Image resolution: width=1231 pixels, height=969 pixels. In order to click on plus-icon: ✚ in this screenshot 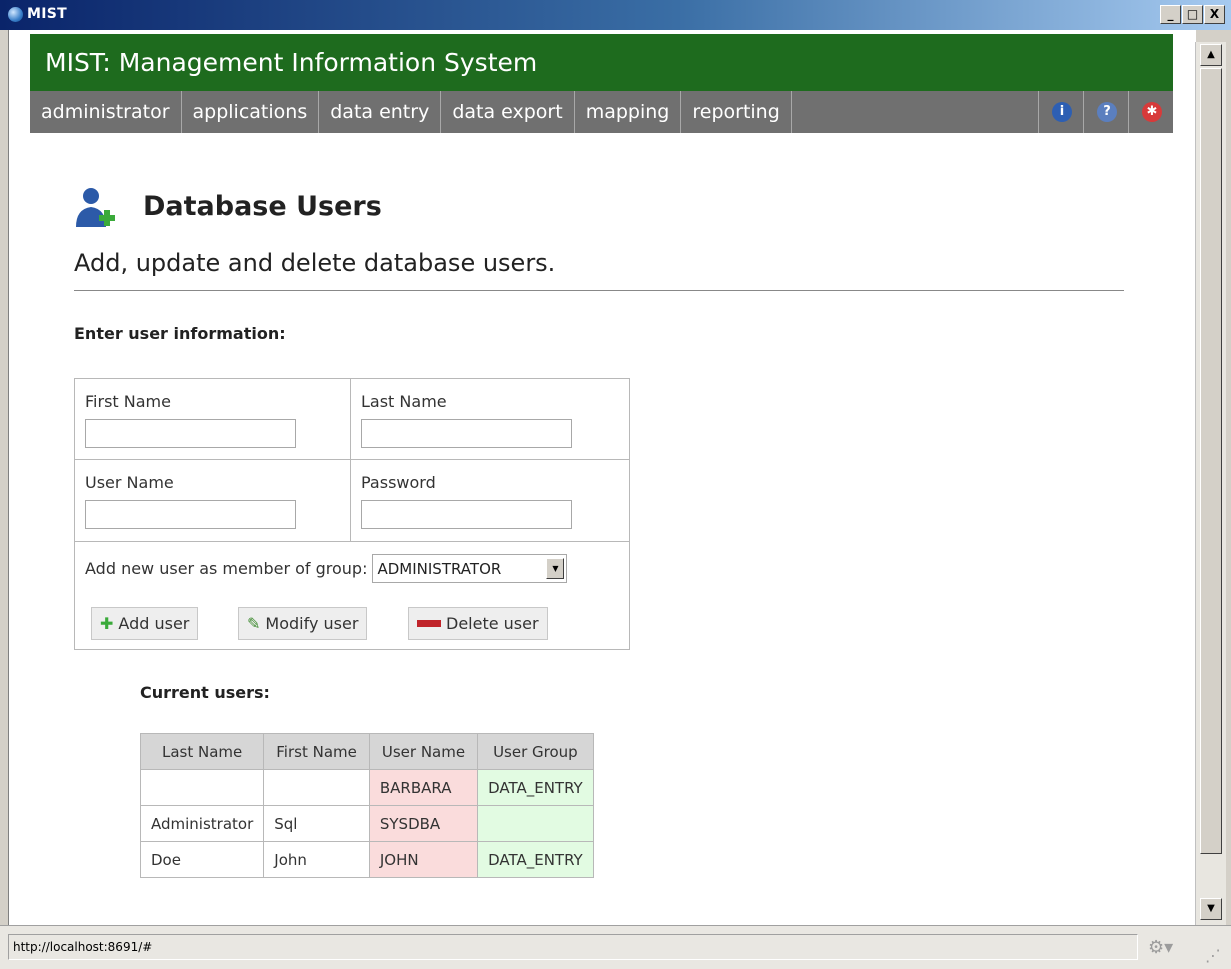, I will do `click(107, 623)`.